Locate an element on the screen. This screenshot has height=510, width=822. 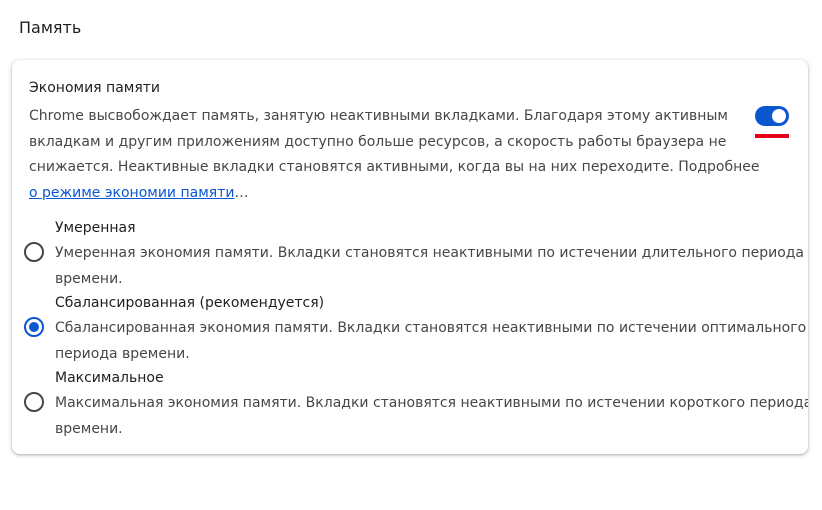
option-balanced-label: Сбалансированная (рекомендуется) is located at coordinates (190, 303).